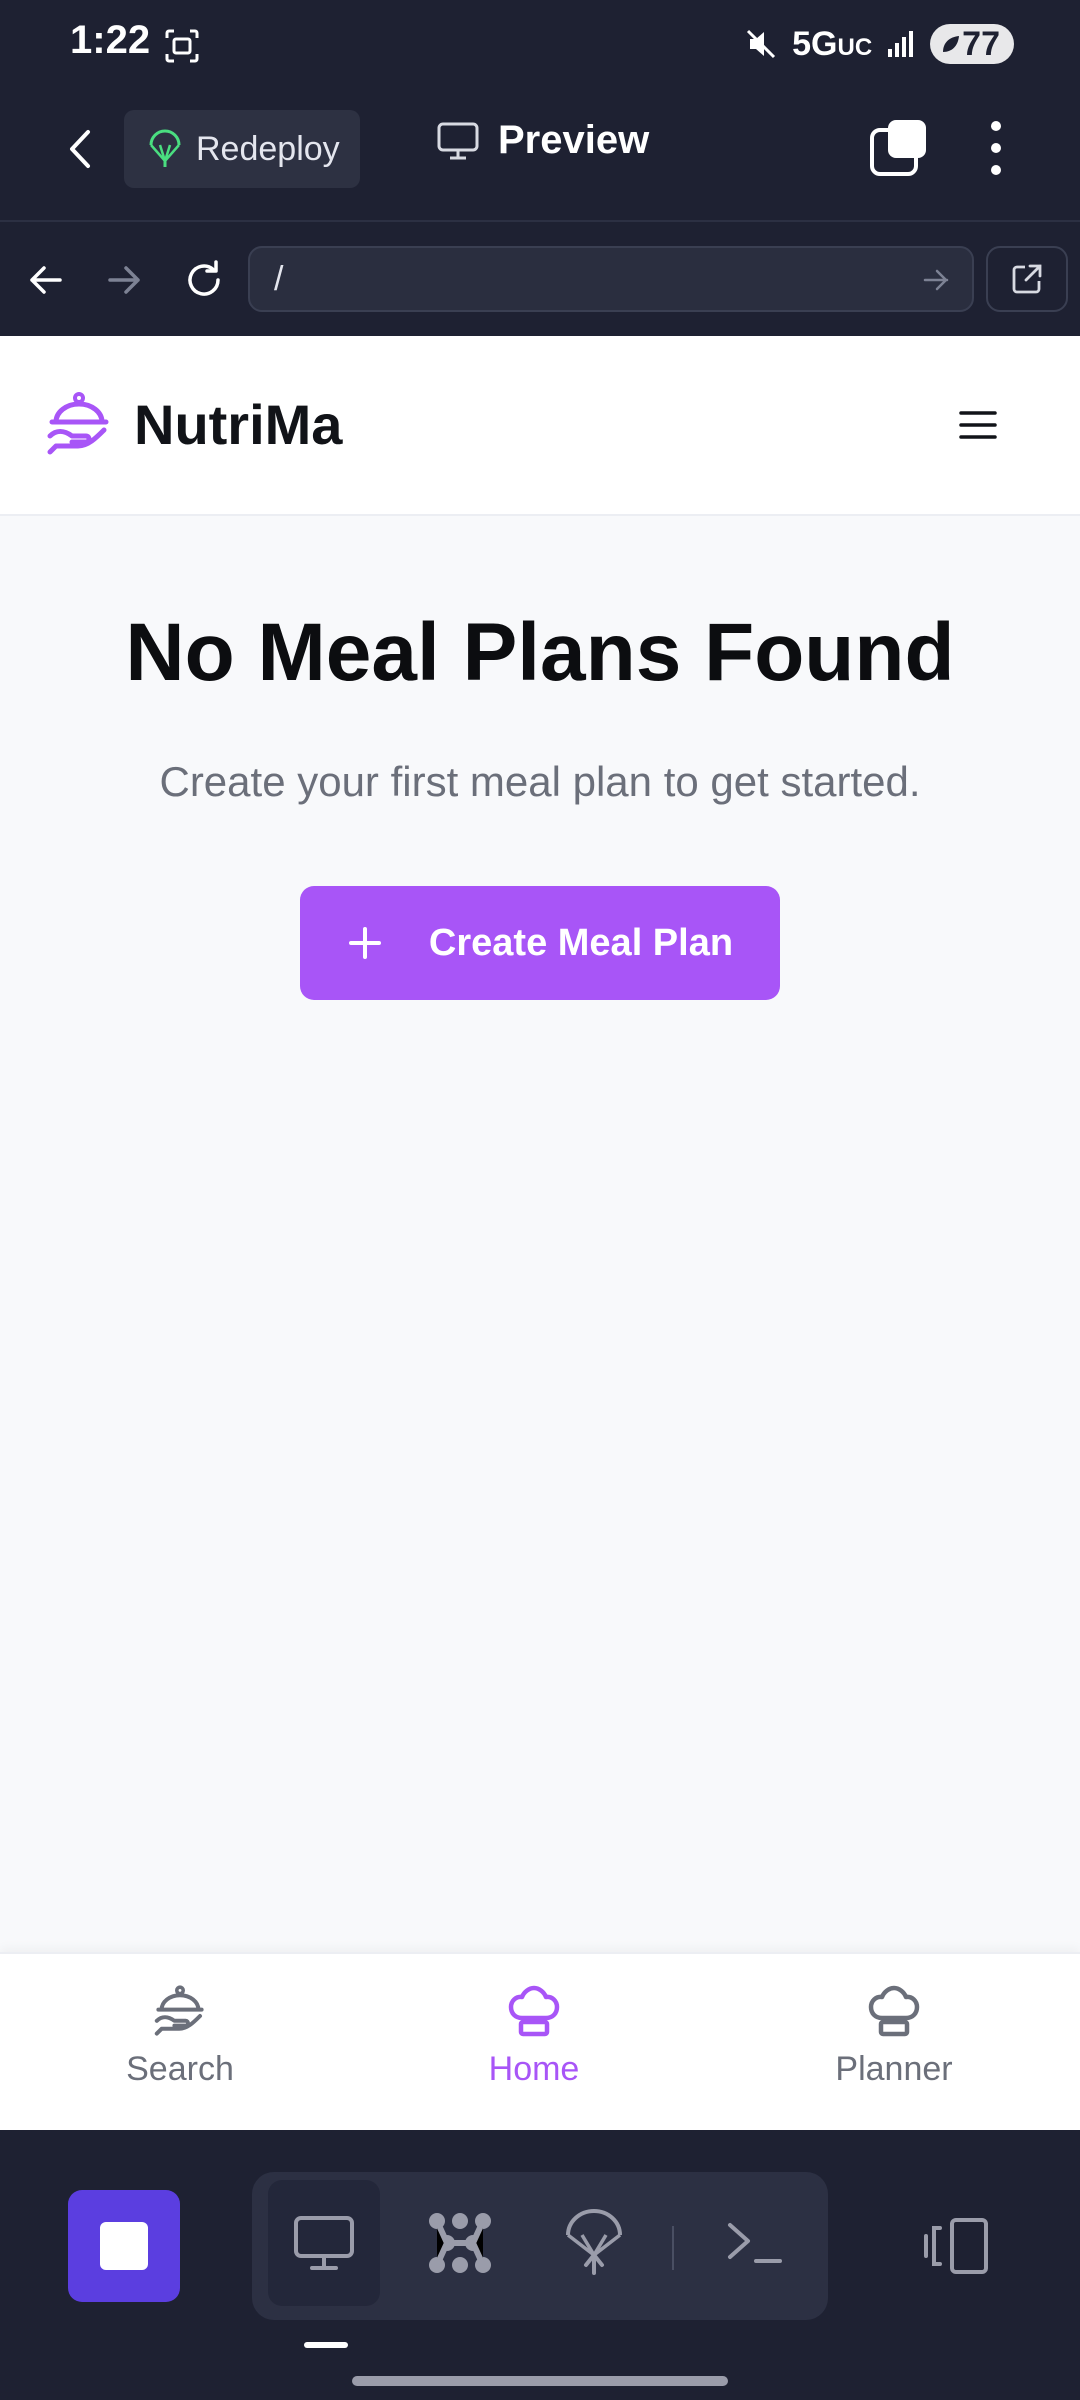 The width and height of the screenshot is (1080, 2400). Describe the element at coordinates (901, 44) in the screenshot. I see `signal-icon` at that location.